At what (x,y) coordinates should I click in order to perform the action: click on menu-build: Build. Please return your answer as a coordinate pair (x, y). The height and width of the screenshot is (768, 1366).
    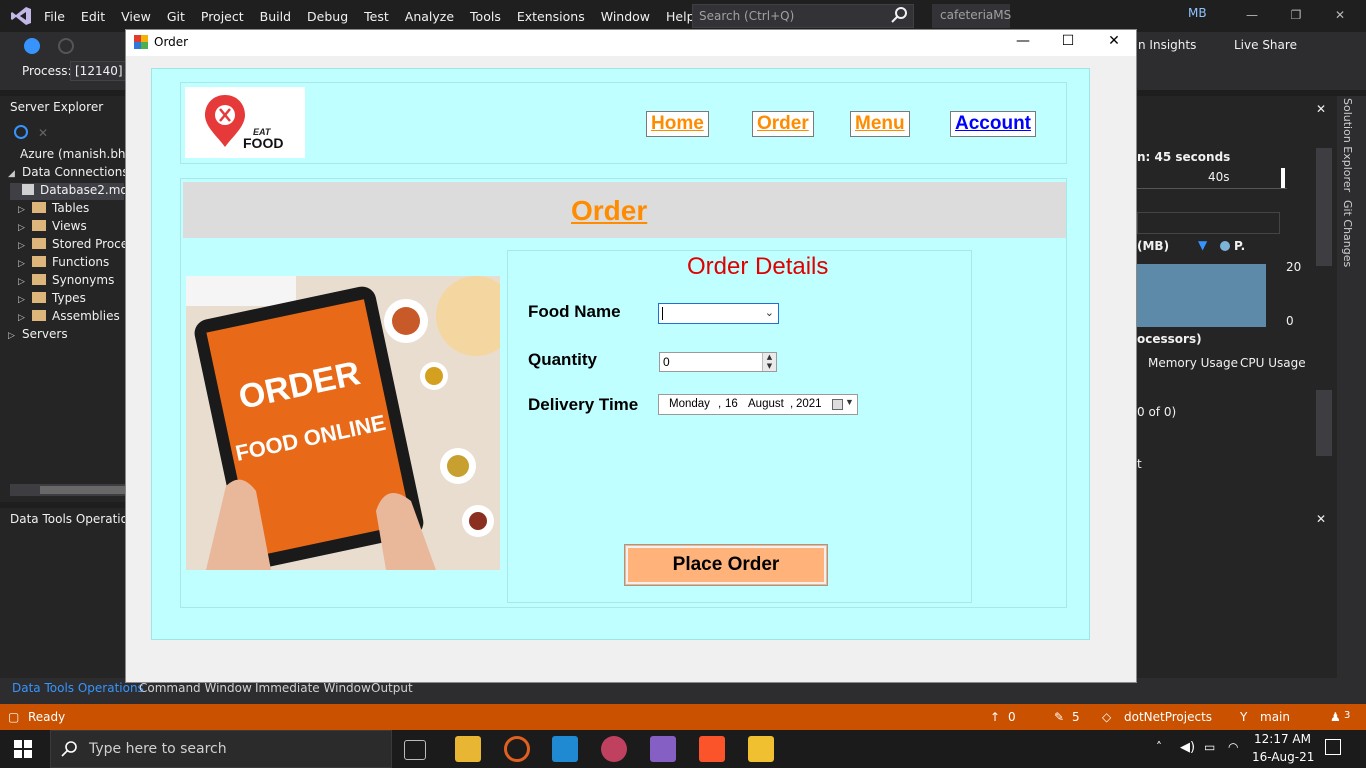
    Looking at the image, I should click on (275, 16).